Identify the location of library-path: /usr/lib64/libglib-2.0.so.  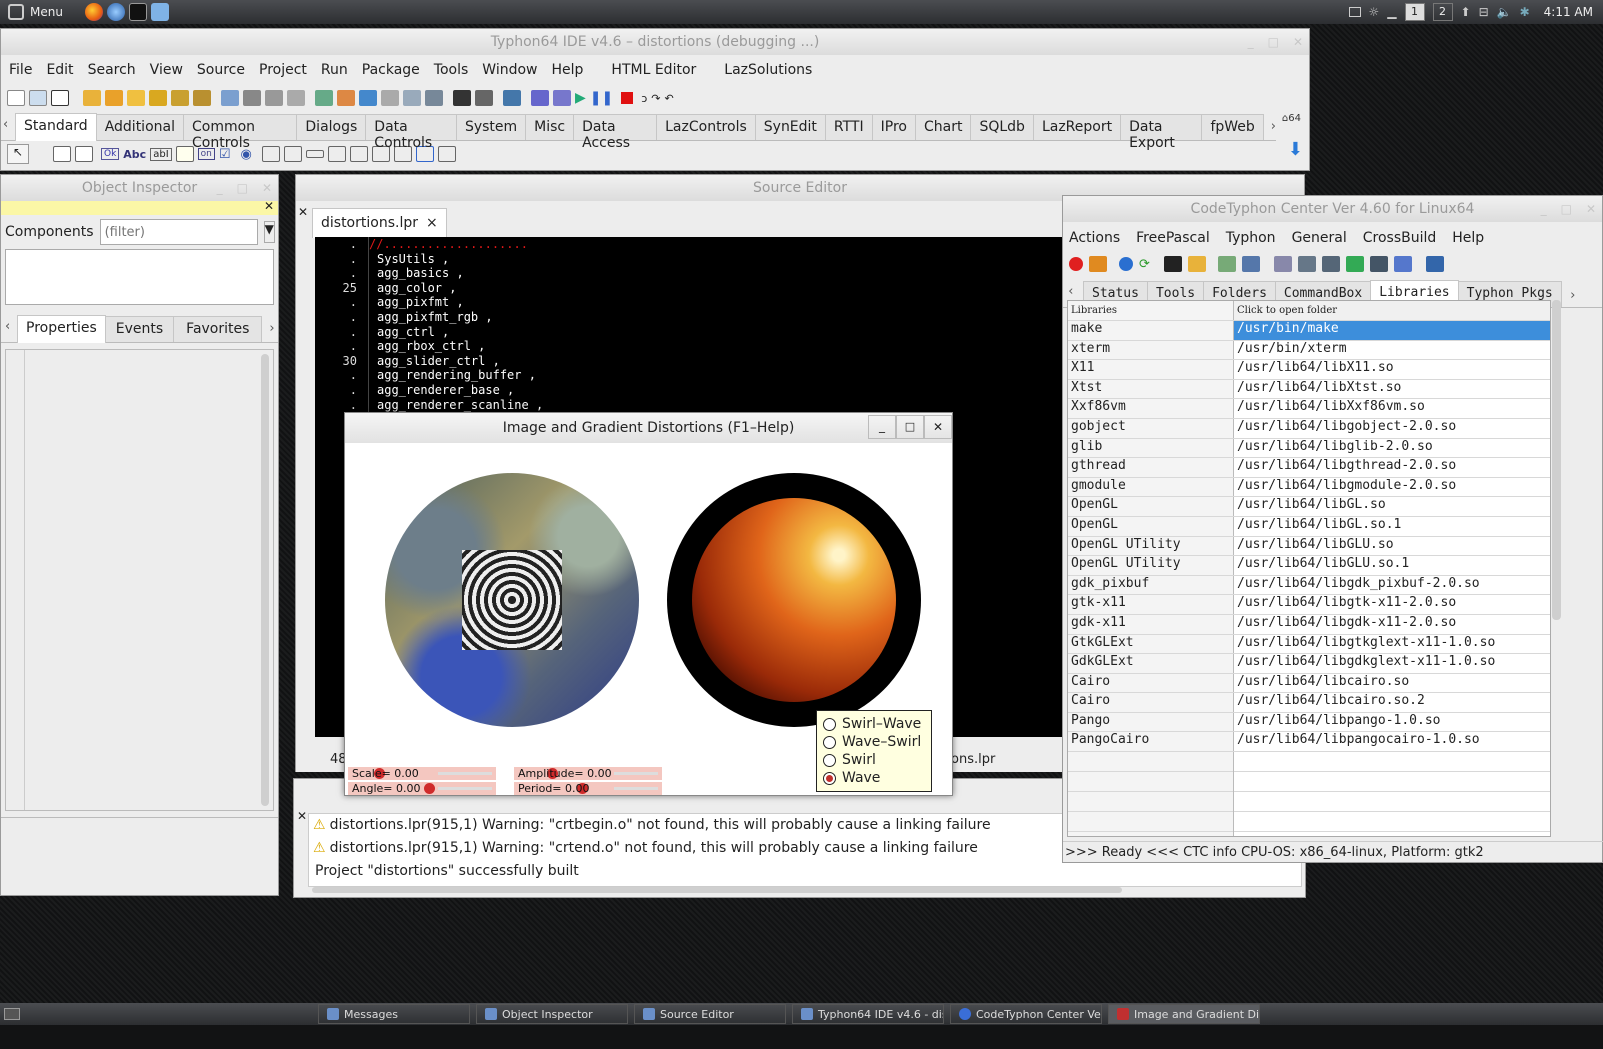
(1392, 448).